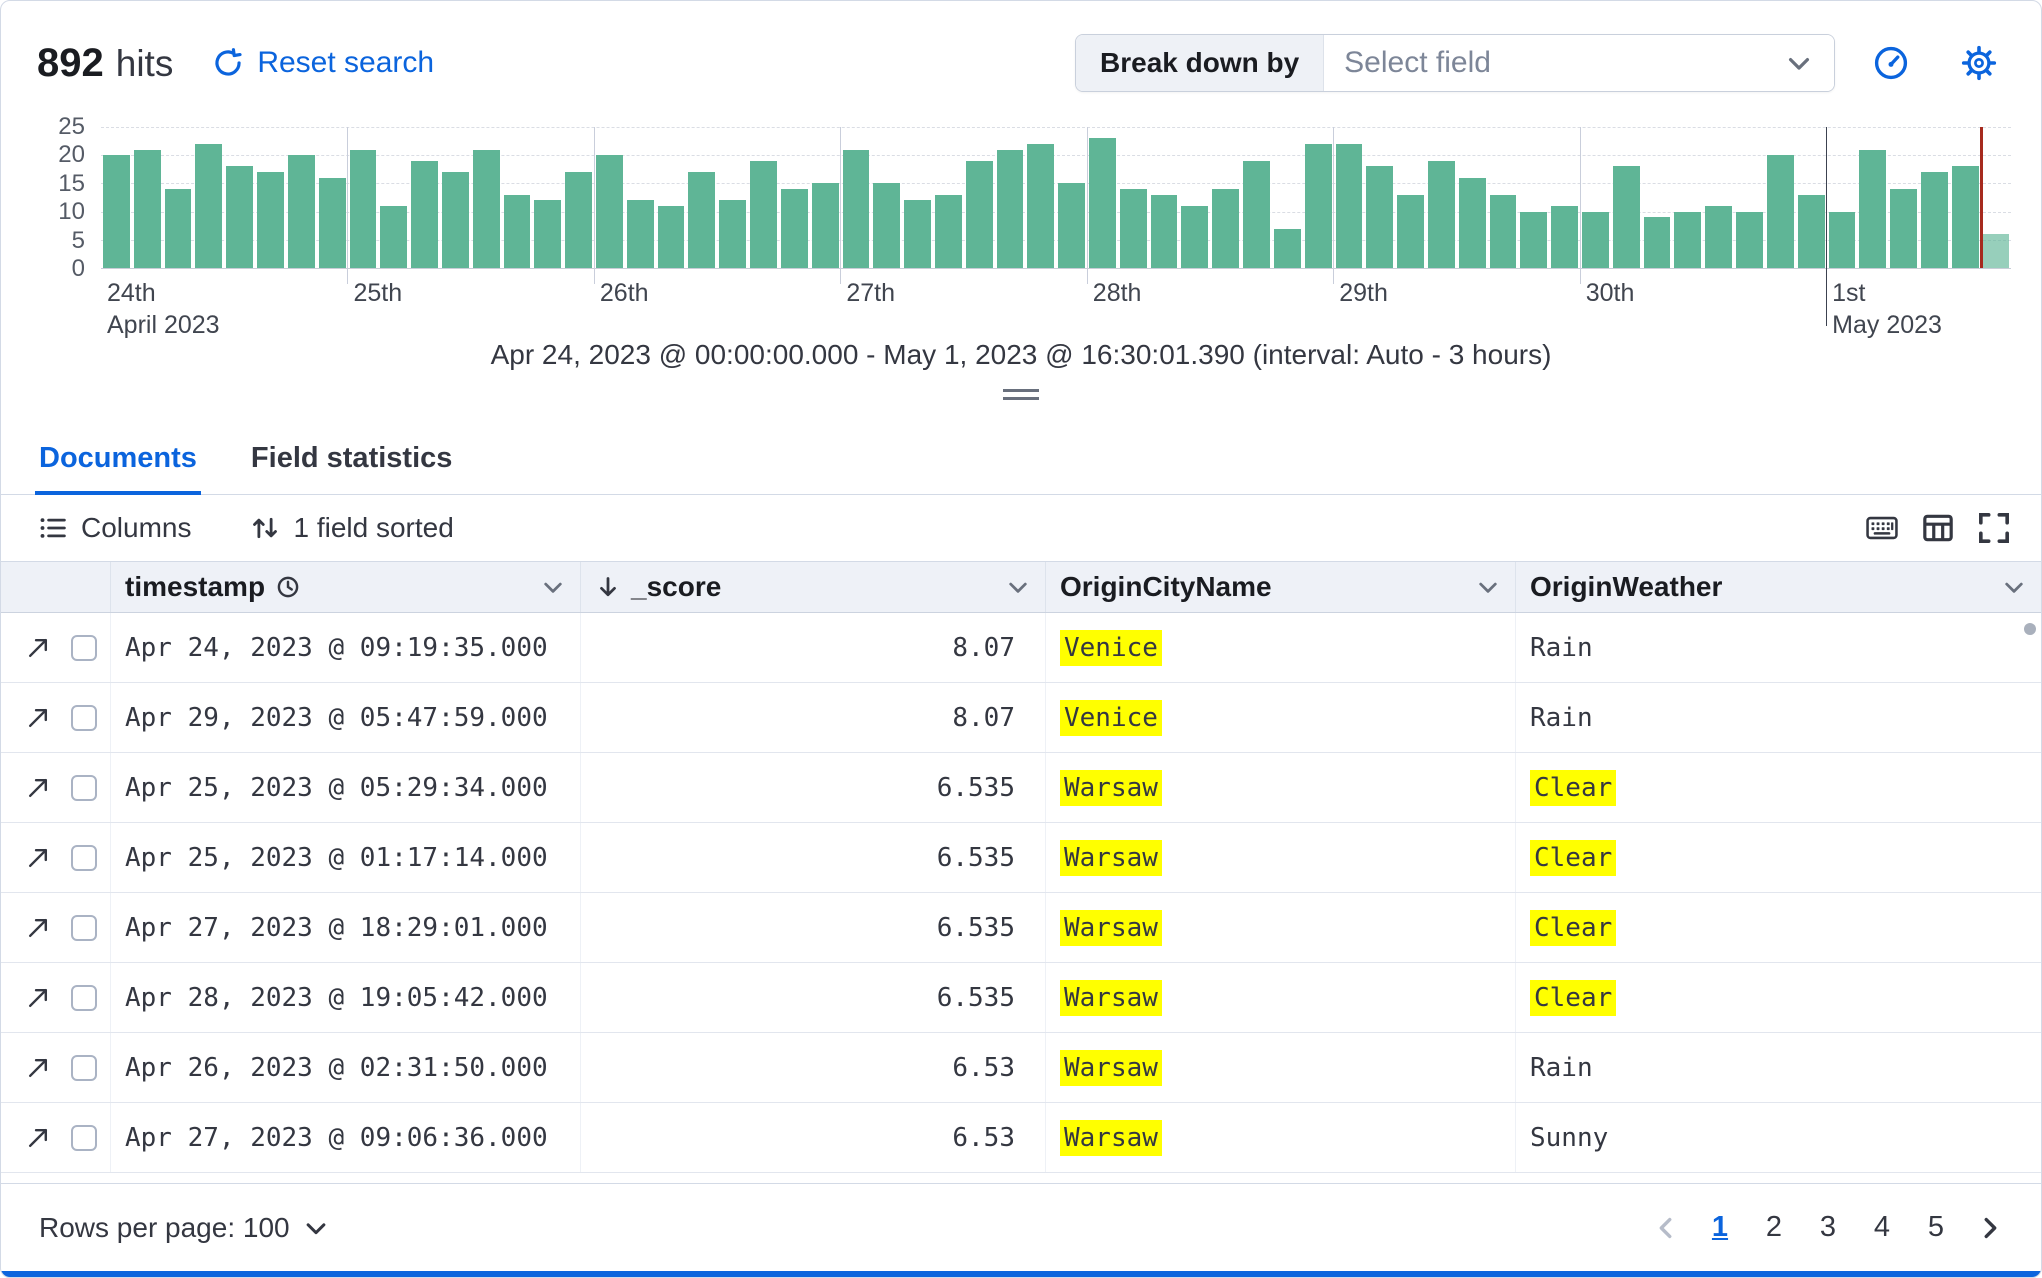 This screenshot has width=2042, height=1278. What do you see at coordinates (184, 1228) in the screenshot?
I see `rows-per-page-button: Rows per page: 100` at bounding box center [184, 1228].